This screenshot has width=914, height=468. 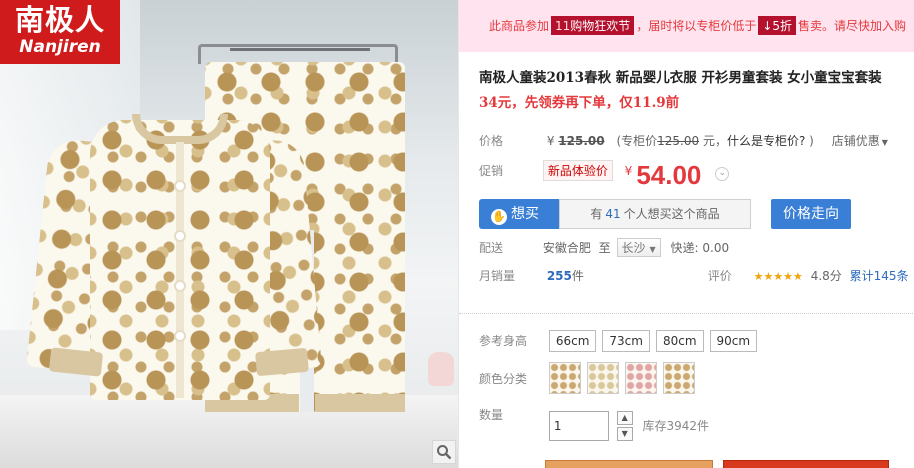 I want to click on quantity-row: 数量 1 ▲ ▼ 库存3942件, so click(x=594, y=423).